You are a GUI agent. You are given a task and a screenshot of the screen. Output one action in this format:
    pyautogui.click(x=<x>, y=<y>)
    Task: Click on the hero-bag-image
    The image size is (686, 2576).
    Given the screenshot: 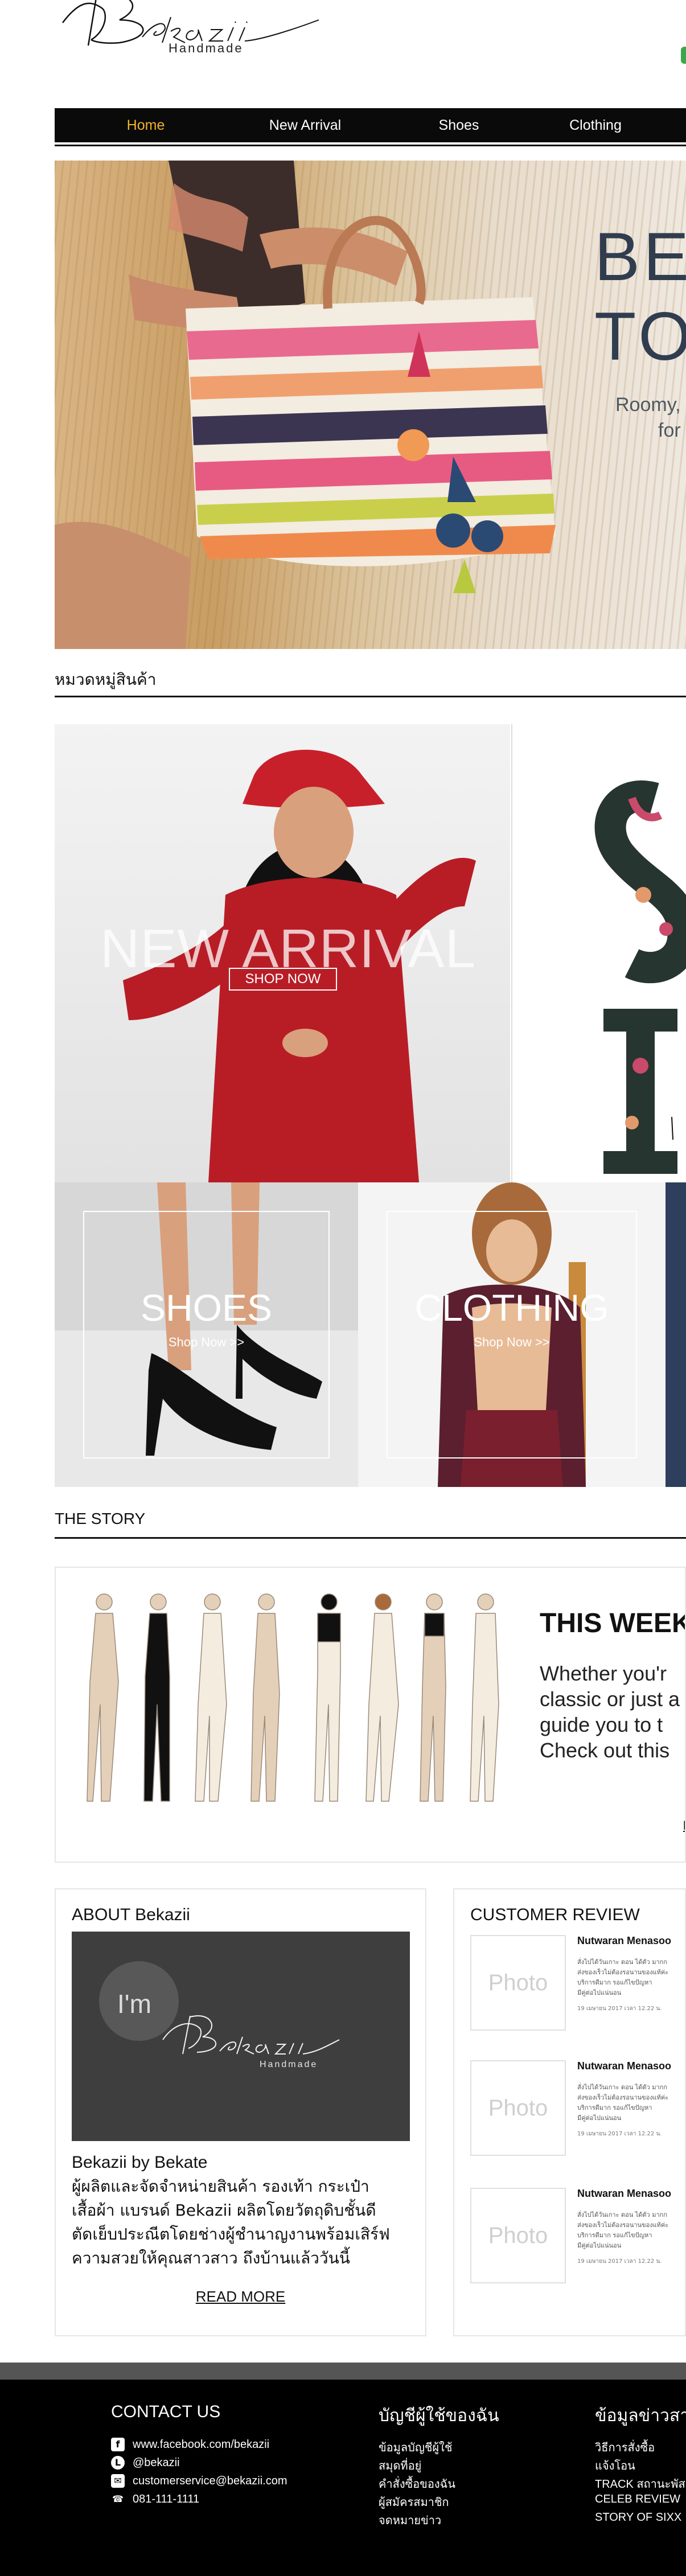 What is the action you would take?
    pyautogui.click(x=305, y=405)
    